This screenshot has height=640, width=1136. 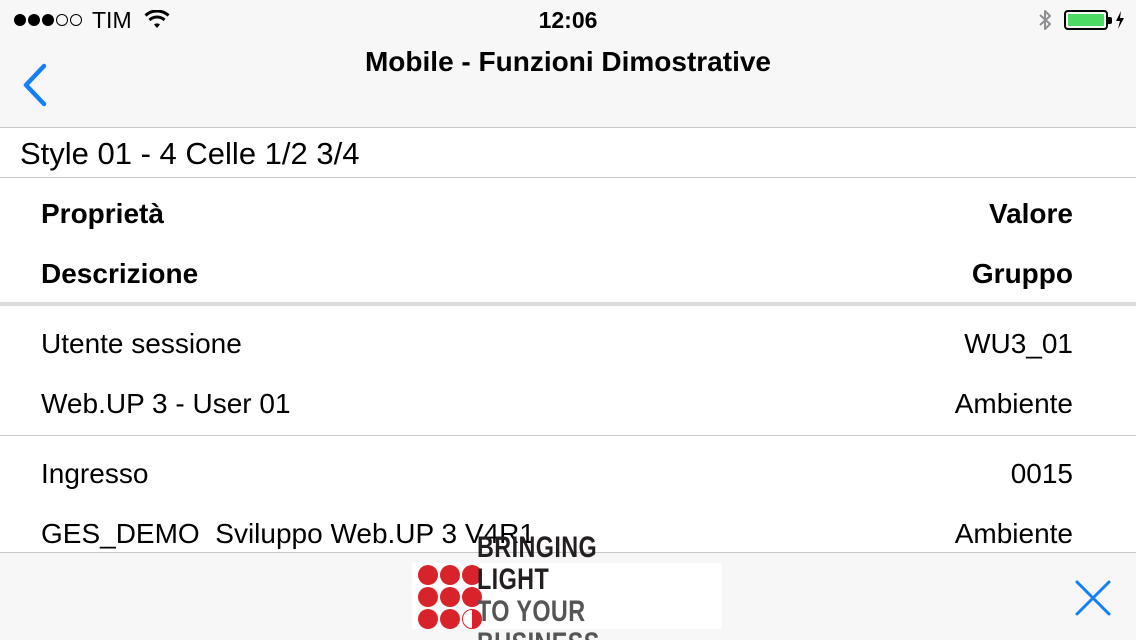 I want to click on close-button, so click(x=1093, y=598).